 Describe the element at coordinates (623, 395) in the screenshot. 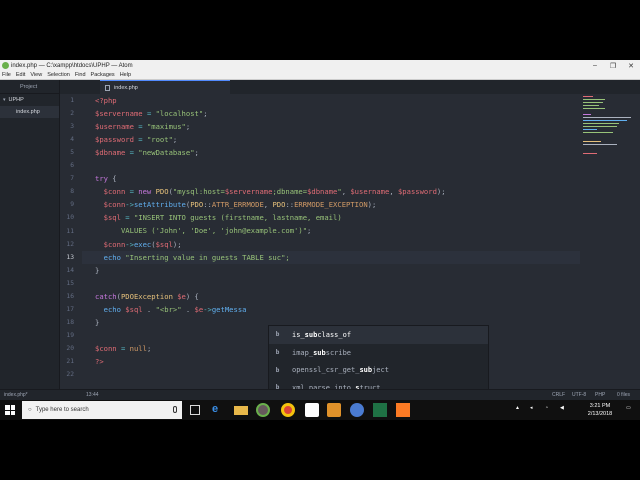

I see `status-files: 0 files` at that location.